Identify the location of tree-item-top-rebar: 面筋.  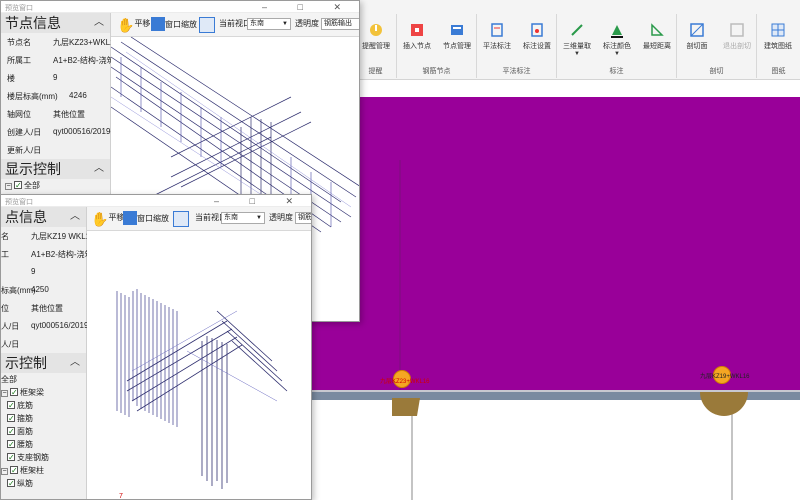
(43, 431).